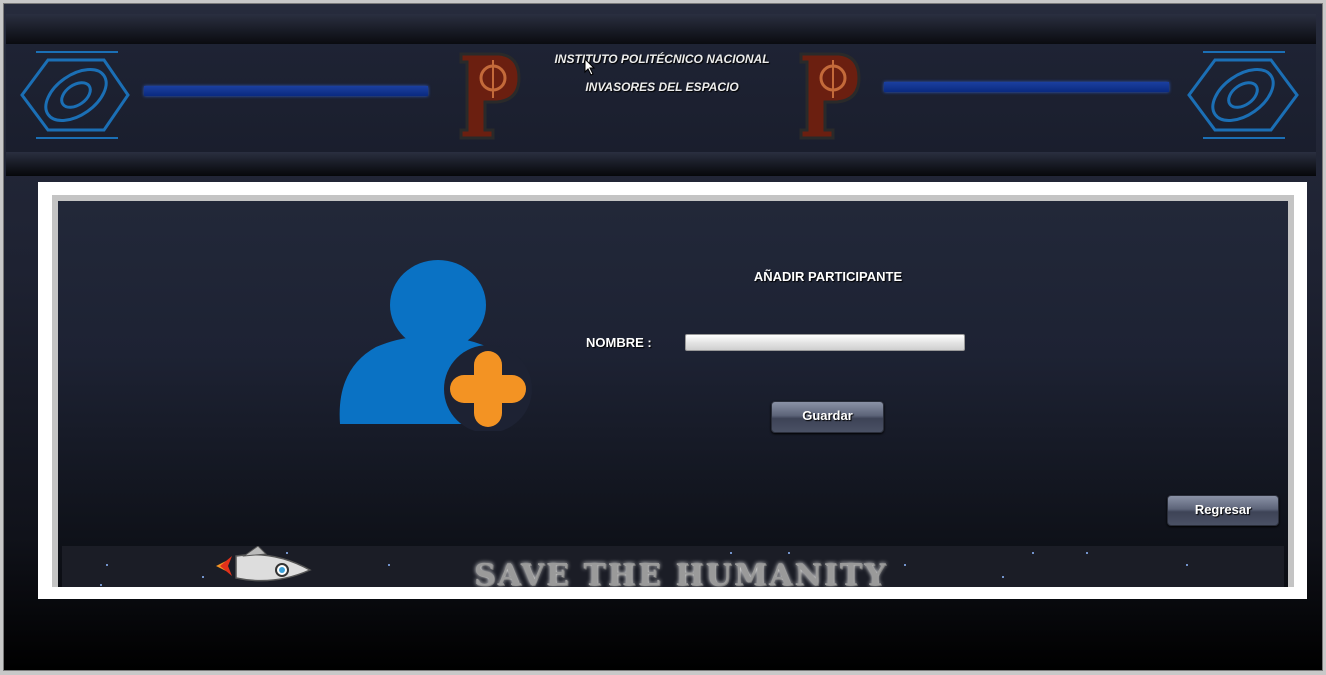 The width and height of the screenshot is (1326, 675). I want to click on header-bar-right, so click(1026, 87).